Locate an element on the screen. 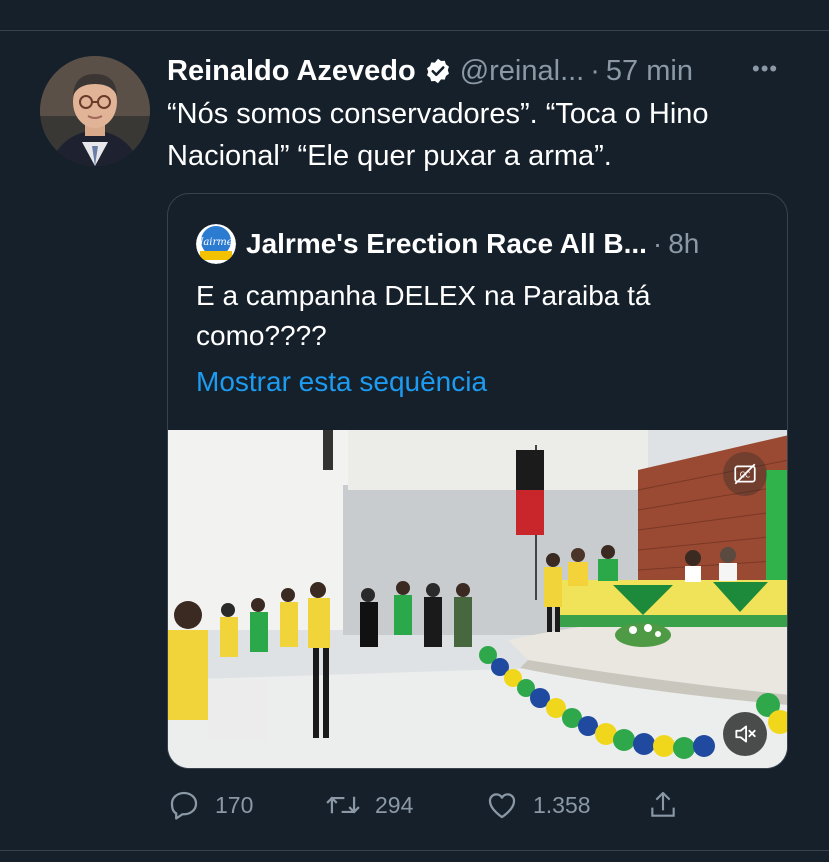 The width and height of the screenshot is (829, 862). like-button: 1.358 is located at coordinates (538, 805).